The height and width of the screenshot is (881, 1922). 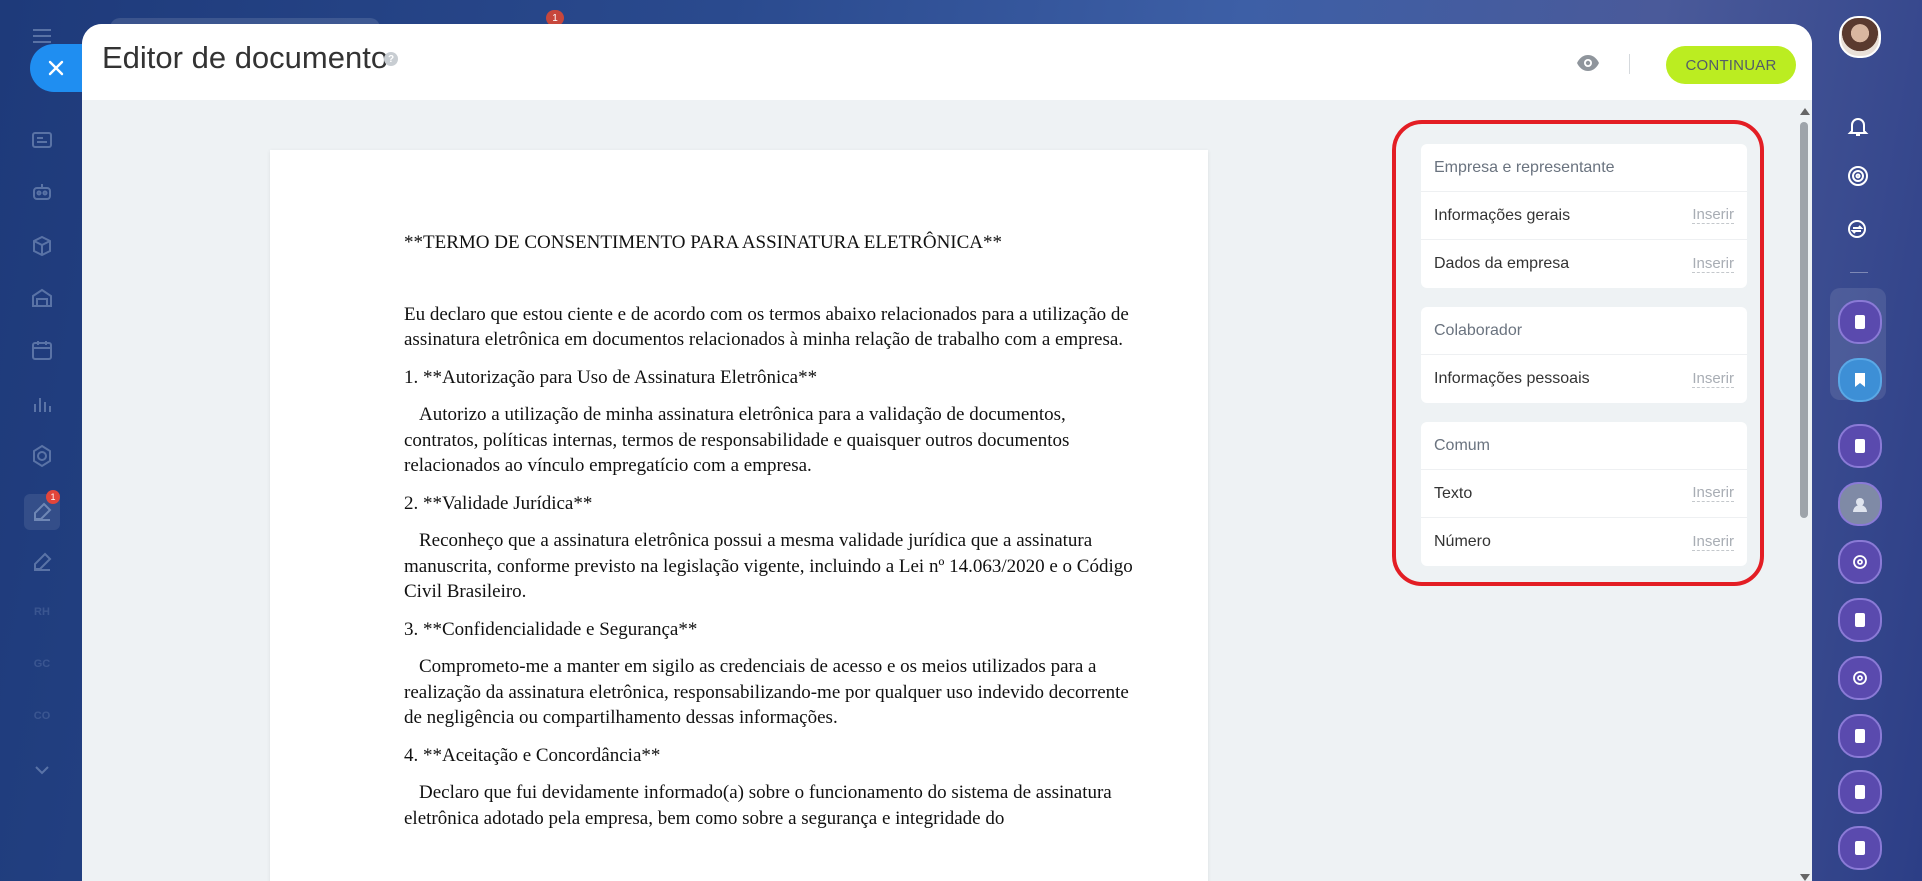 What do you see at coordinates (551, 629) in the screenshot?
I see `section-heading: 3. **Confidencialidade e Segurança**` at bounding box center [551, 629].